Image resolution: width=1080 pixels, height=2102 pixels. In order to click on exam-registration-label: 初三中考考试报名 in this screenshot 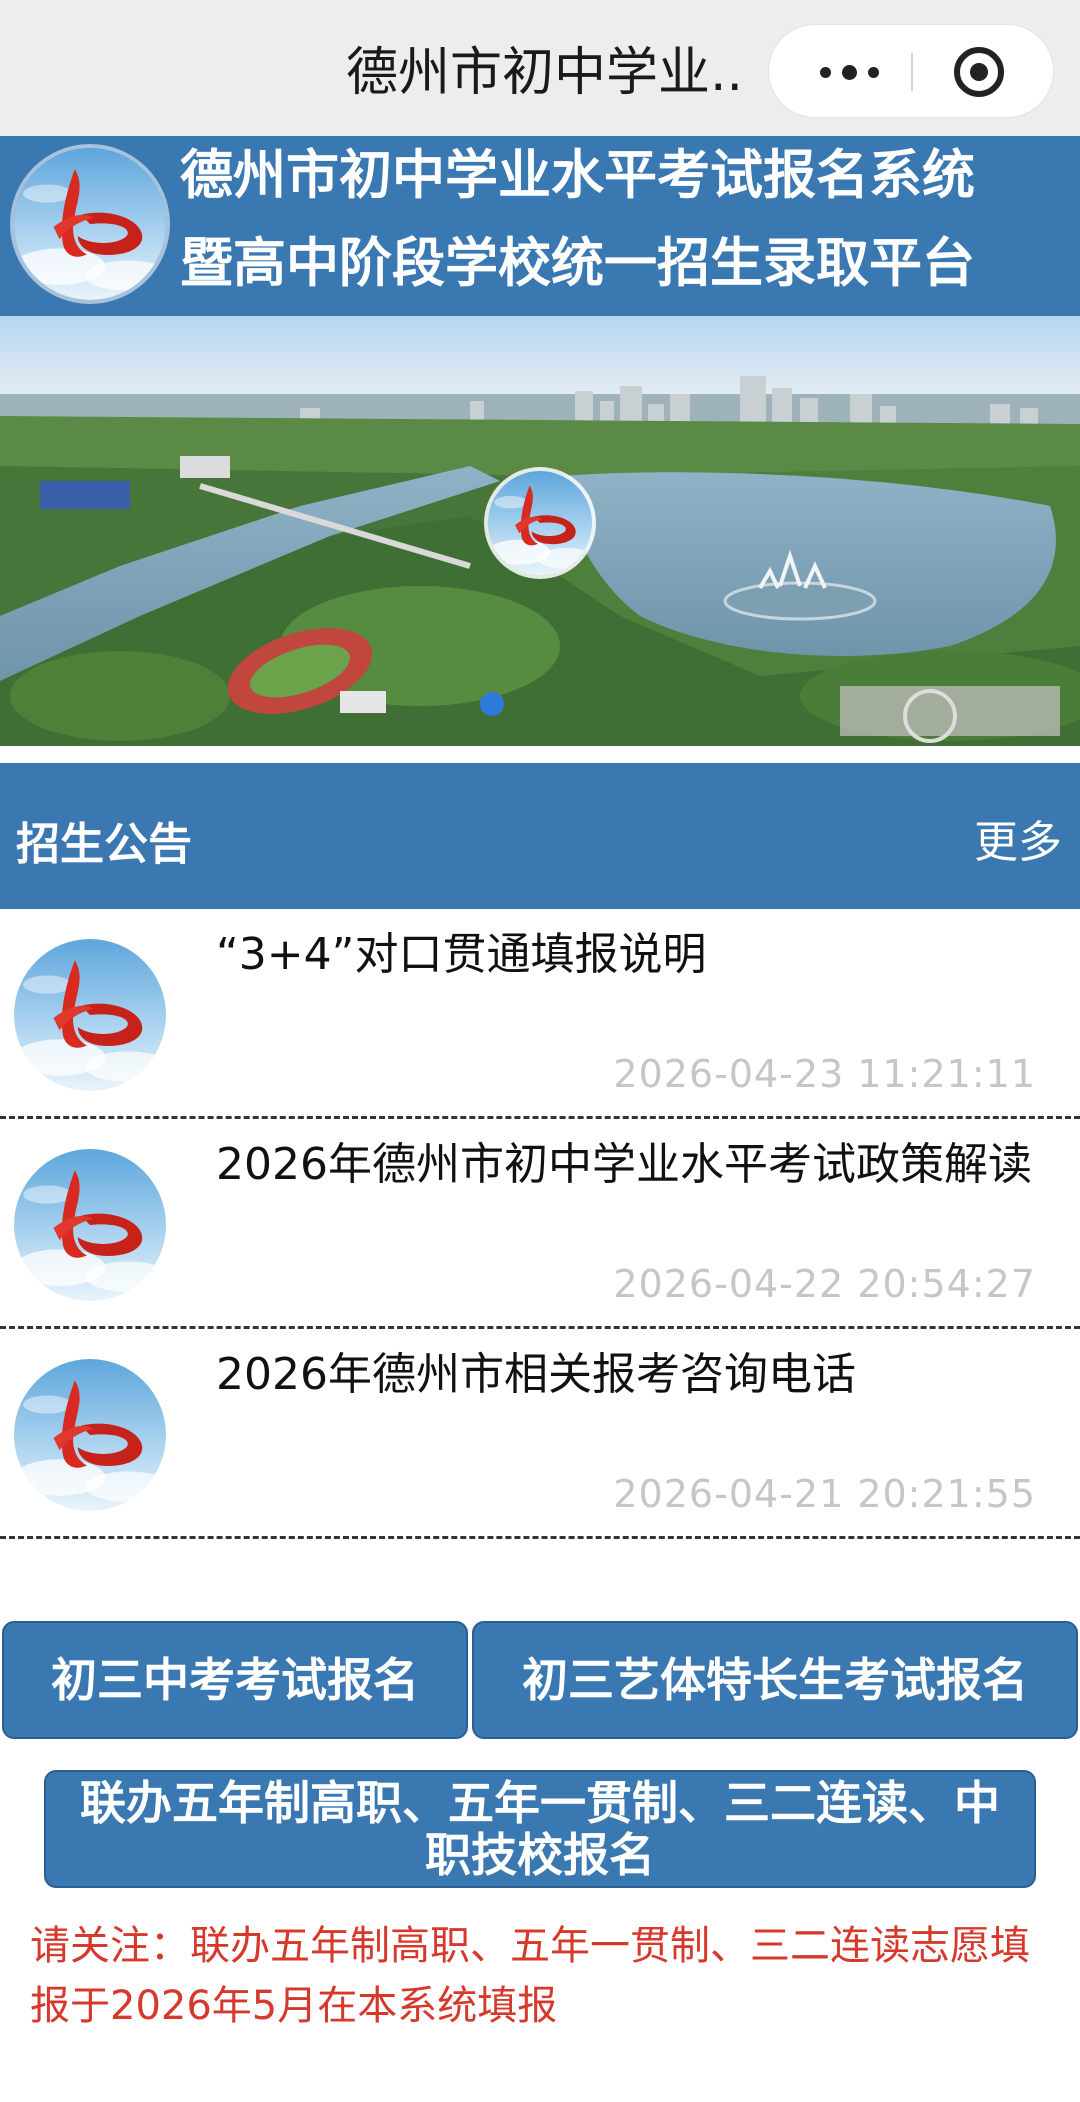, I will do `click(235, 1680)`.